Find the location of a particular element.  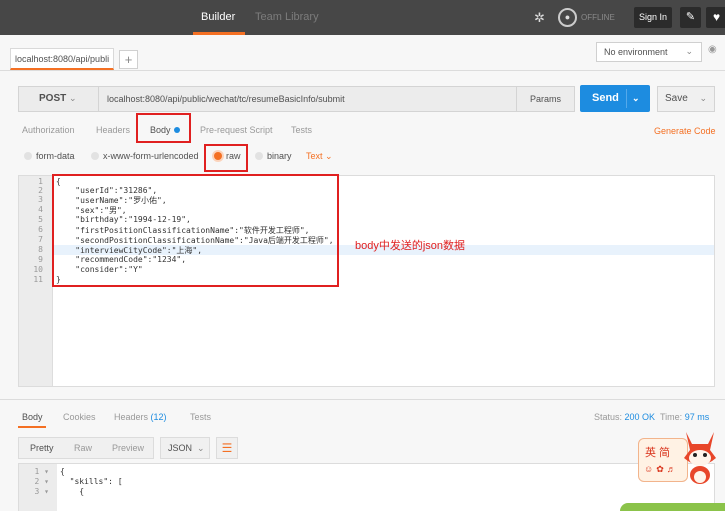

response-status: Status: 200 OK is located at coordinates (624, 417).